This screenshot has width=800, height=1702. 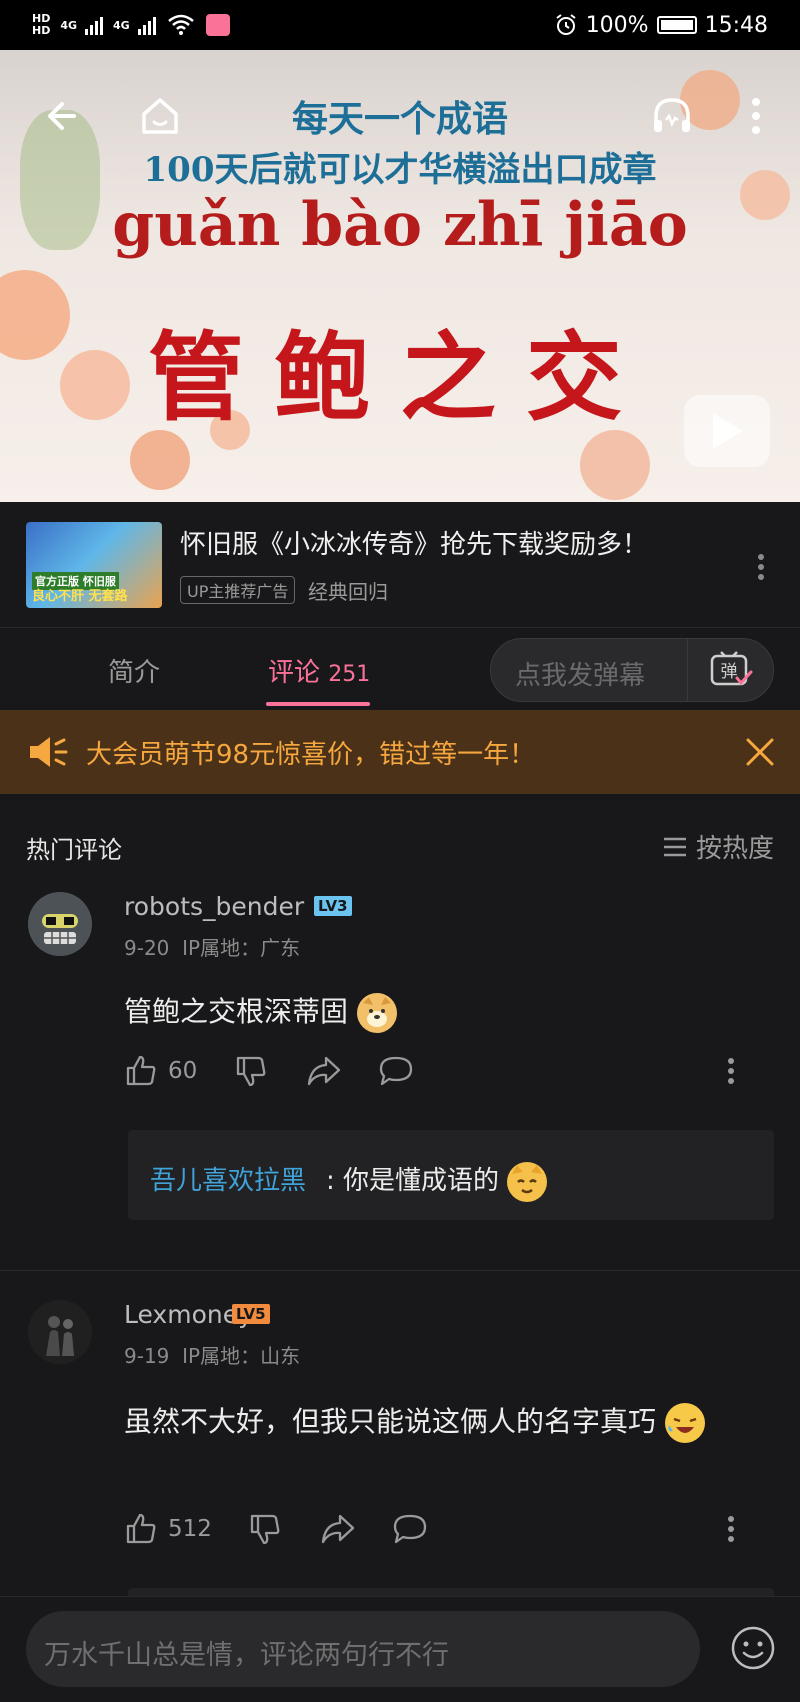 I want to click on close-icon, so click(x=760, y=752).